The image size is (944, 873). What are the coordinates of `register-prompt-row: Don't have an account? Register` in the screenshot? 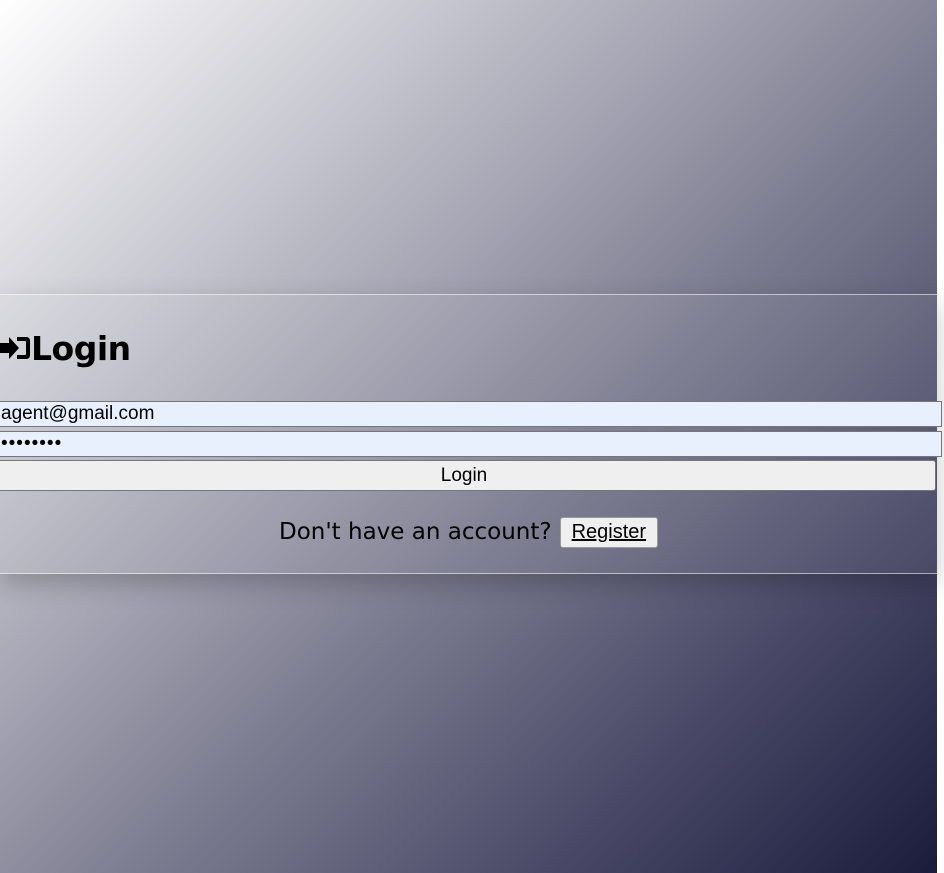 It's located at (469, 532).